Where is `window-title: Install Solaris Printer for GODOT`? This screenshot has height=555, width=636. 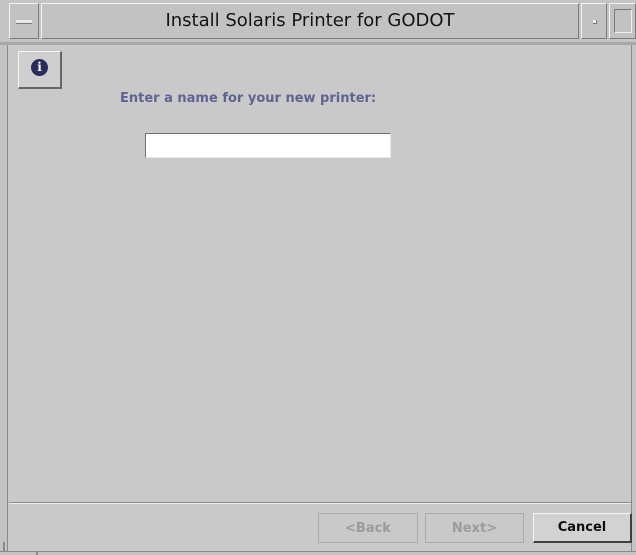 window-title: Install Solaris Printer for GODOT is located at coordinates (310, 21).